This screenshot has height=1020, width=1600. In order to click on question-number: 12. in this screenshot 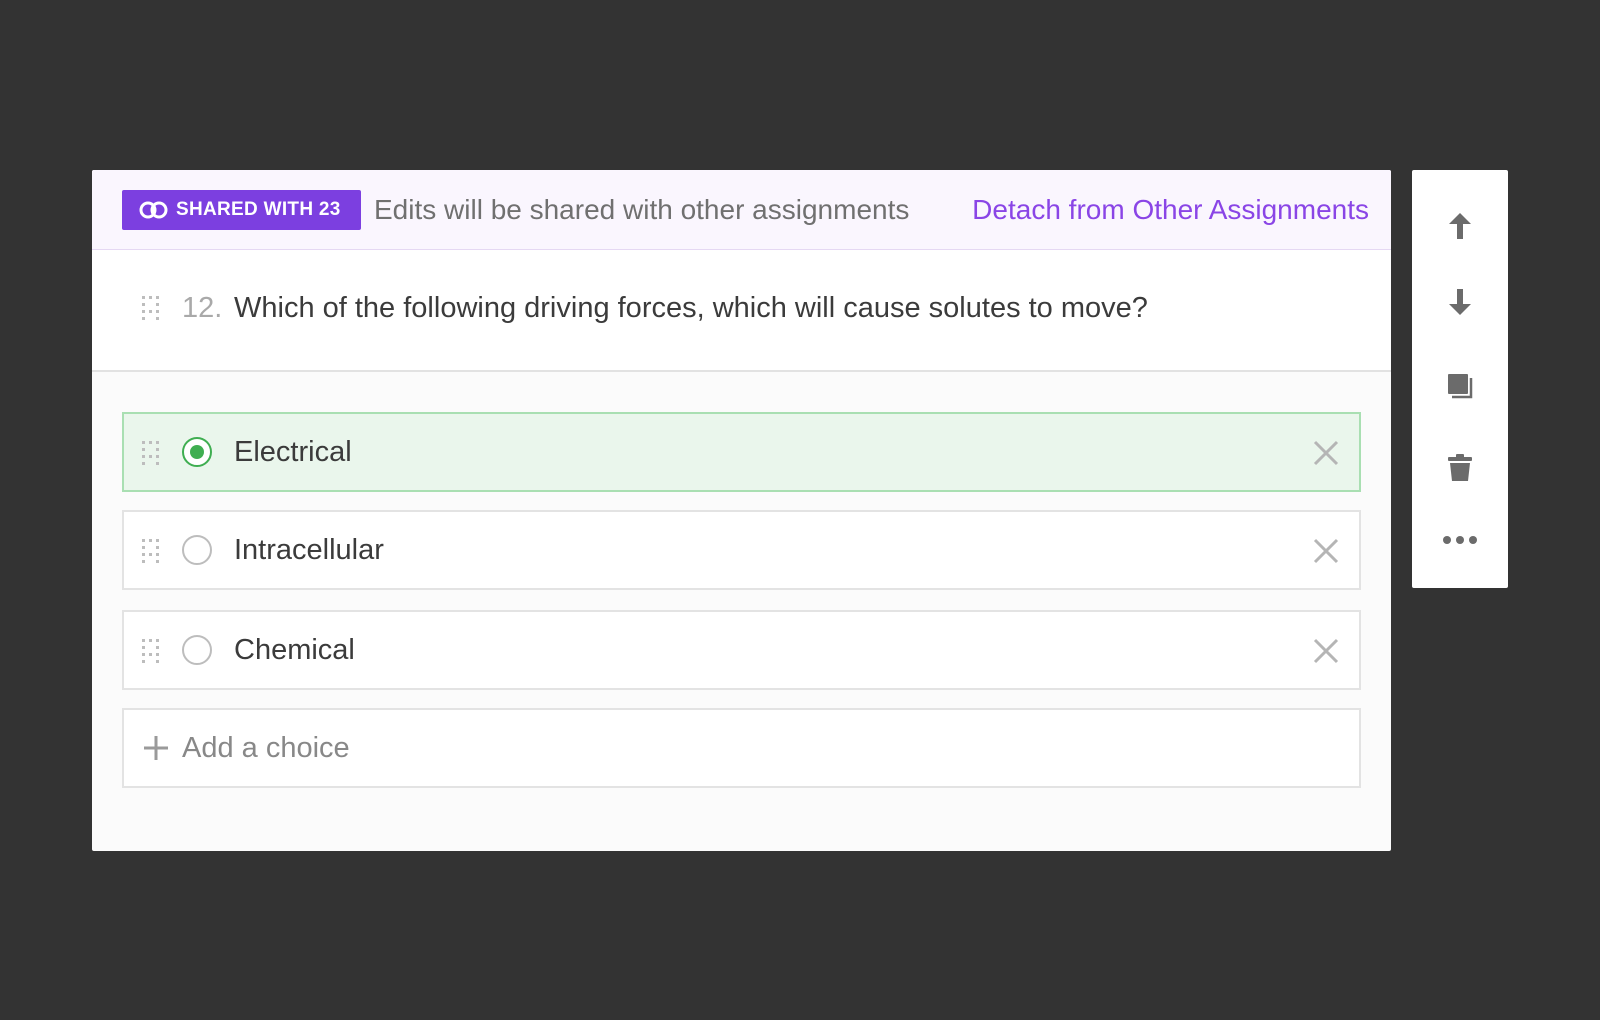, I will do `click(202, 308)`.